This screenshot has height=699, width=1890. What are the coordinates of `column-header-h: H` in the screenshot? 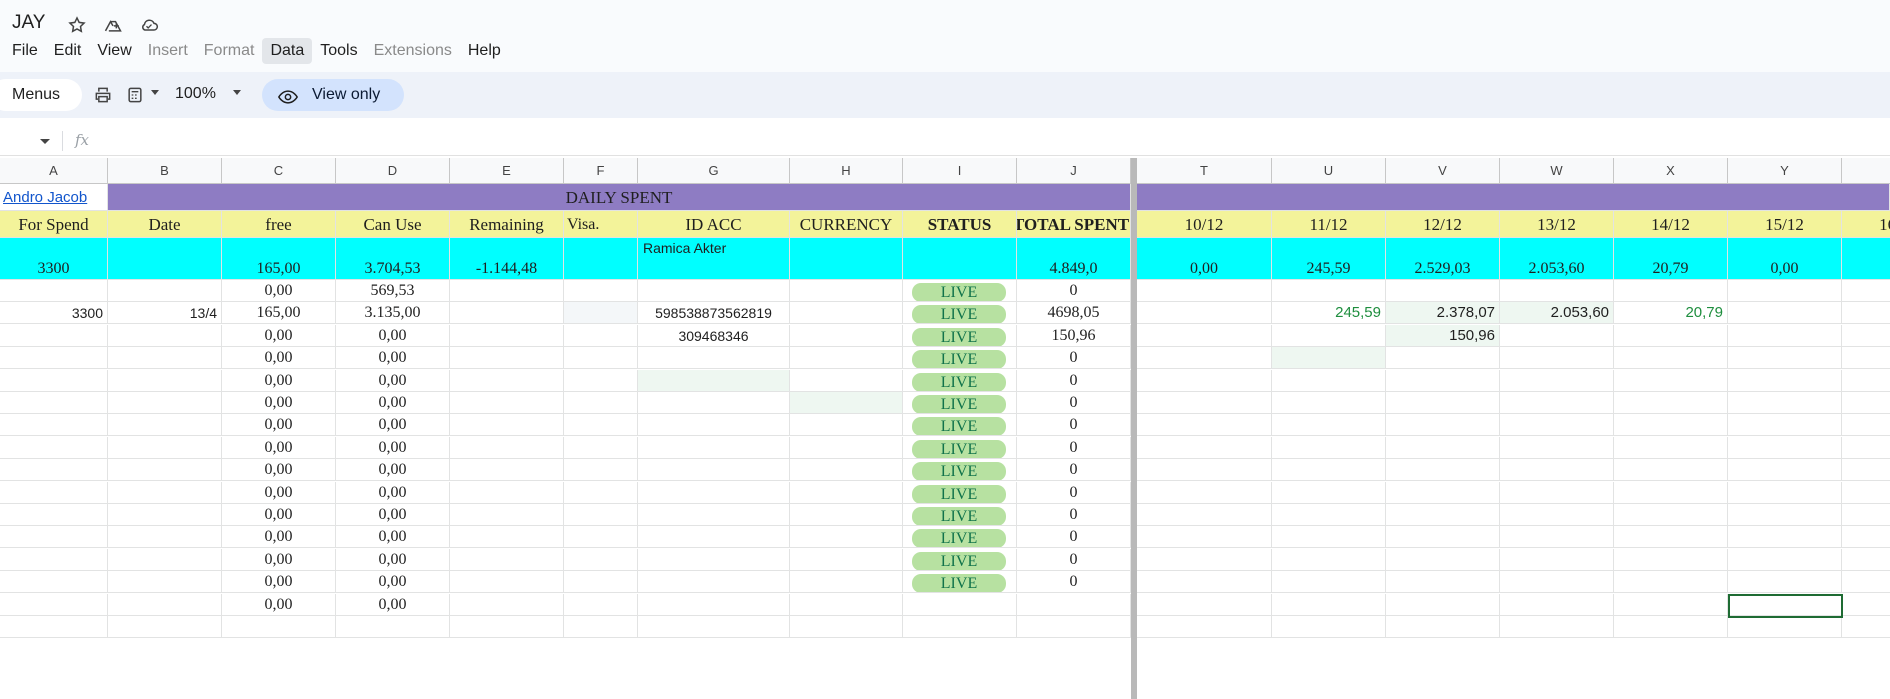 It's located at (846, 171).